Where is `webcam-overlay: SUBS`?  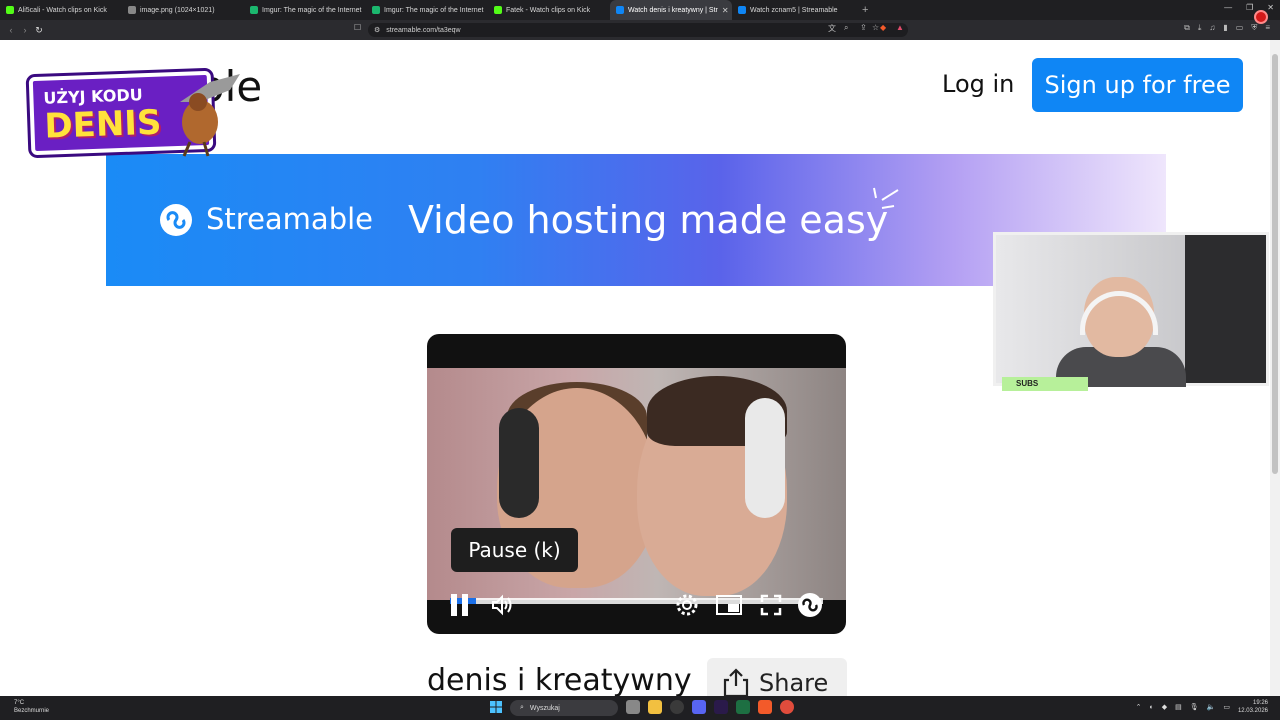 webcam-overlay: SUBS is located at coordinates (1131, 311).